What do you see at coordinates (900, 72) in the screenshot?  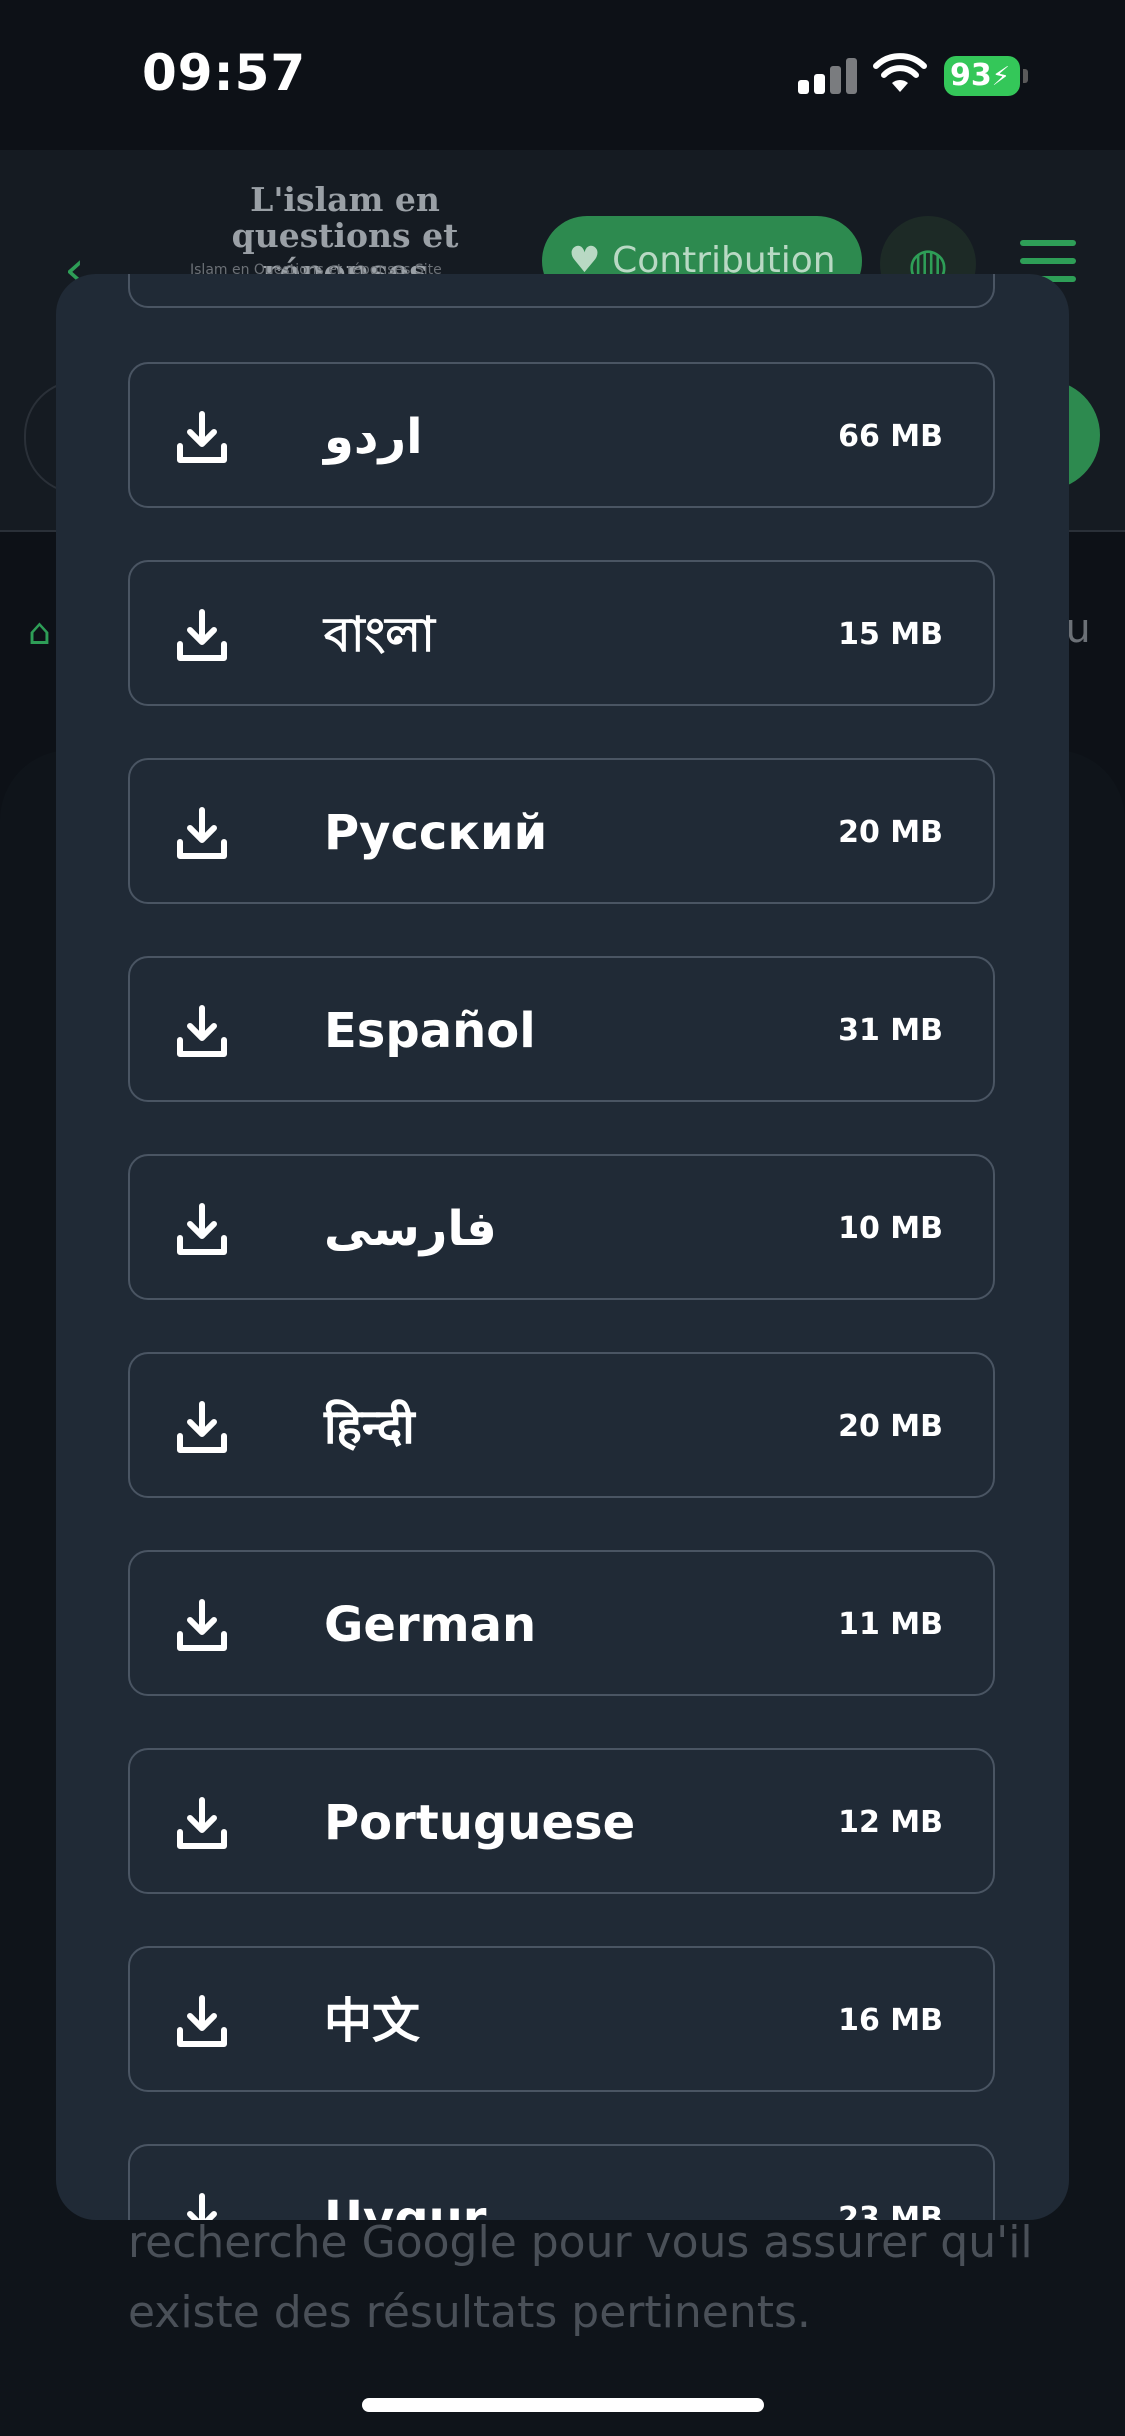 I see `wifi-icon` at bounding box center [900, 72].